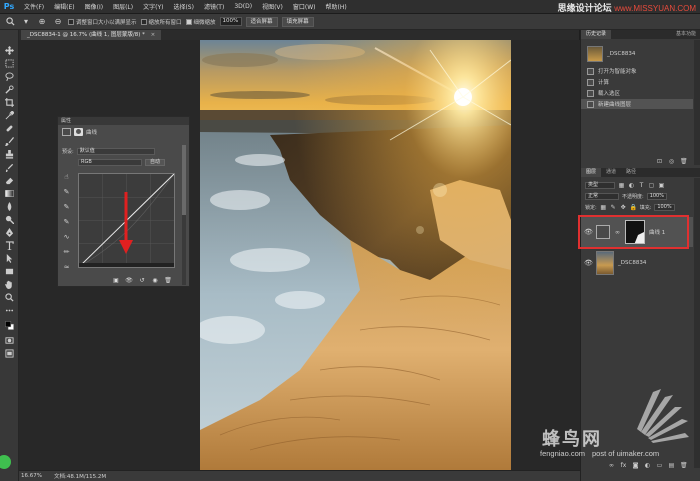 This screenshot has width=700, height=481. I want to click on rectangle-tool-icon, so click(9, 271).